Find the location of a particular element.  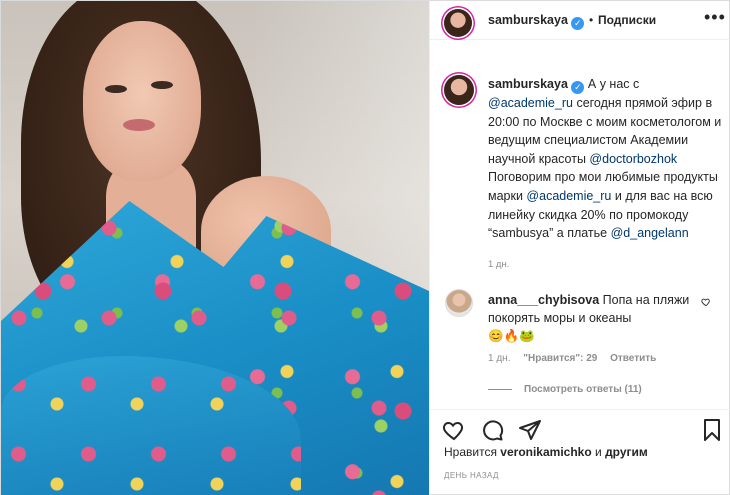

comment-time: 1 дн. is located at coordinates (499, 358).